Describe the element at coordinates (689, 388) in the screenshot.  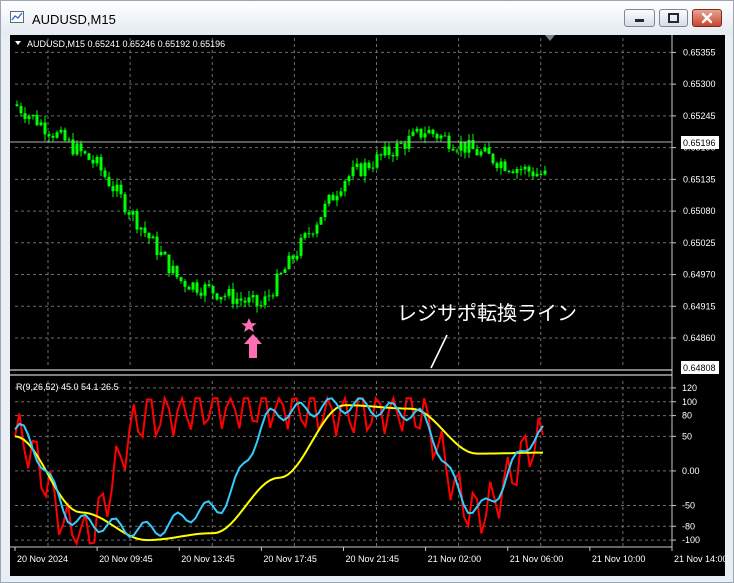
I see `indicator-tick-label: 120` at that location.